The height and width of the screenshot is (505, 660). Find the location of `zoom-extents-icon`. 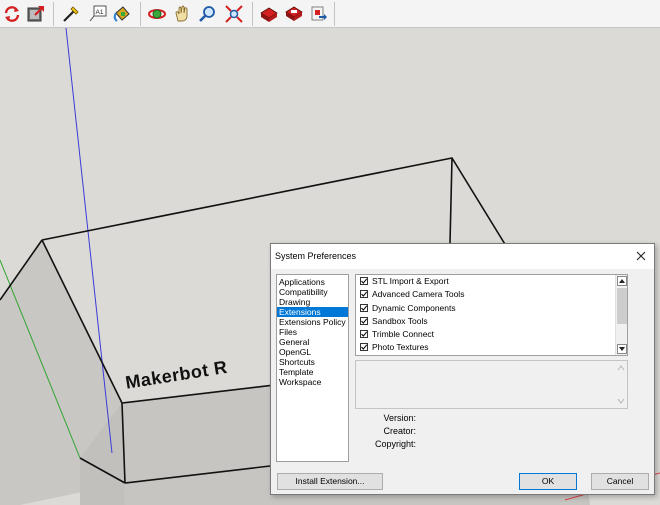

zoom-extents-icon is located at coordinates (234, 14).